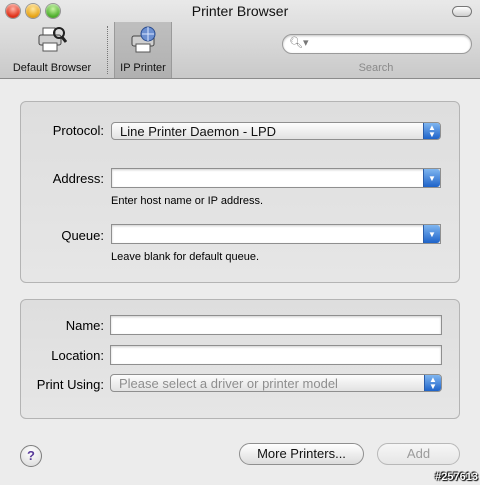  Describe the element at coordinates (143, 68) in the screenshot. I see `tab-label: IP Printer` at that location.